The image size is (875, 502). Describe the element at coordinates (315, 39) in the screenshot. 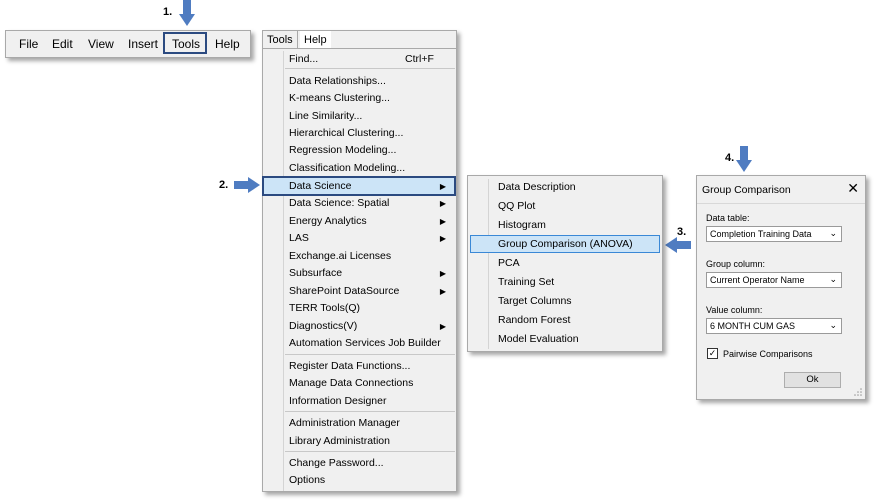

I see `tab-help: Help` at that location.